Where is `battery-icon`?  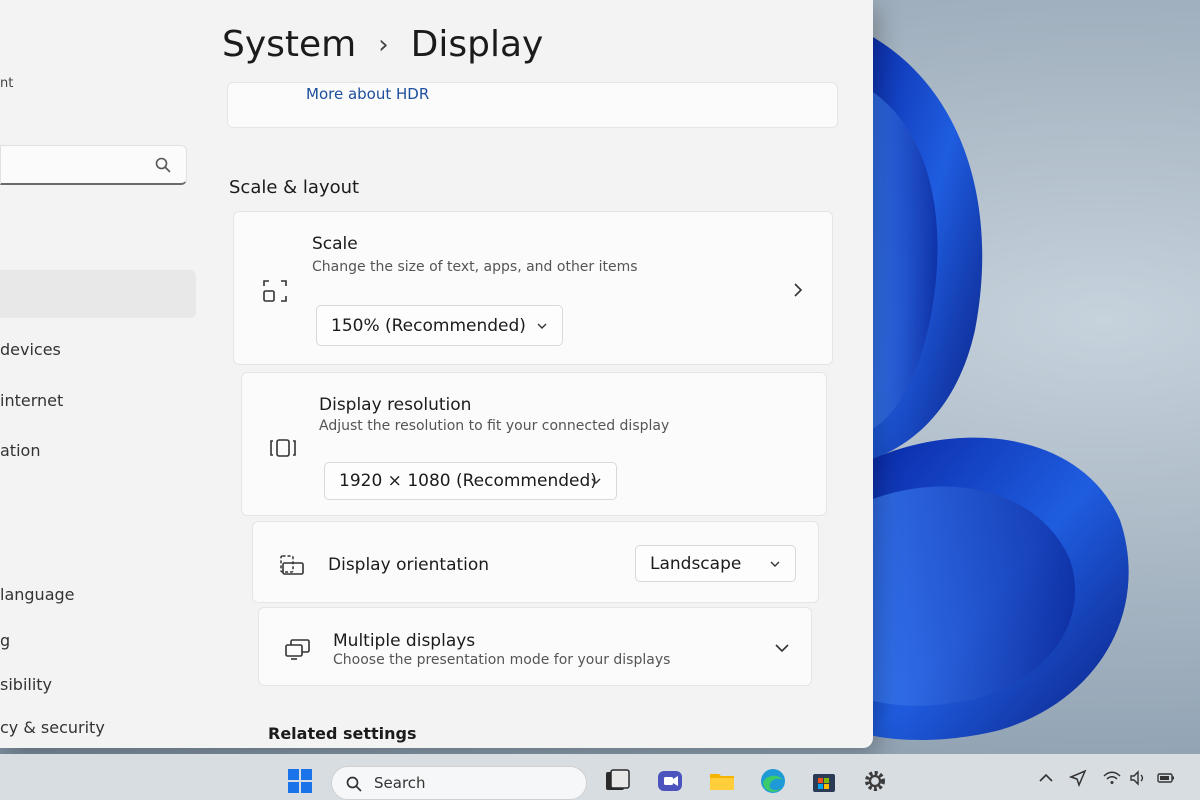 battery-icon is located at coordinates (1166, 778).